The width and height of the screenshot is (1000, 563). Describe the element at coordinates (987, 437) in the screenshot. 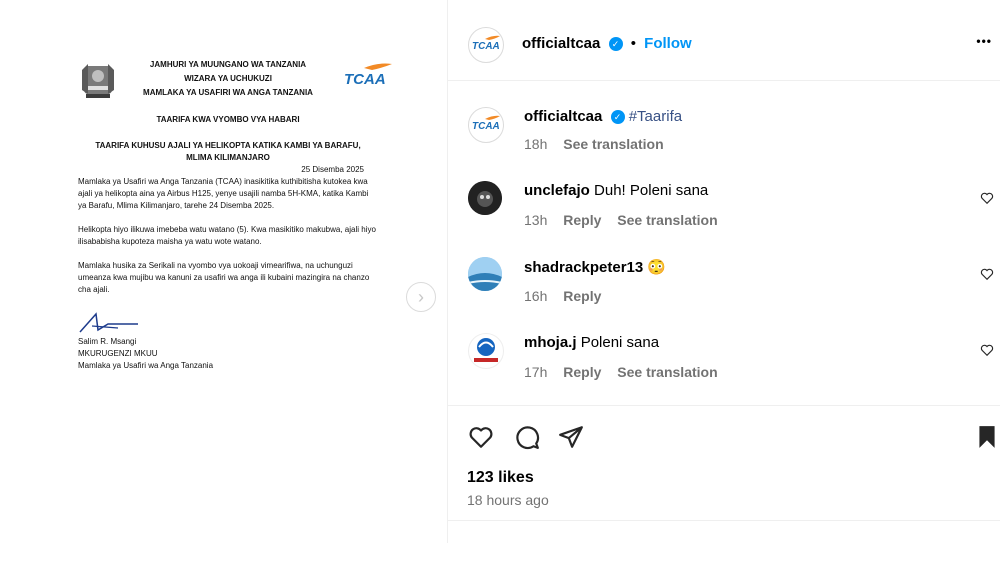

I see `bookmark-icon` at that location.